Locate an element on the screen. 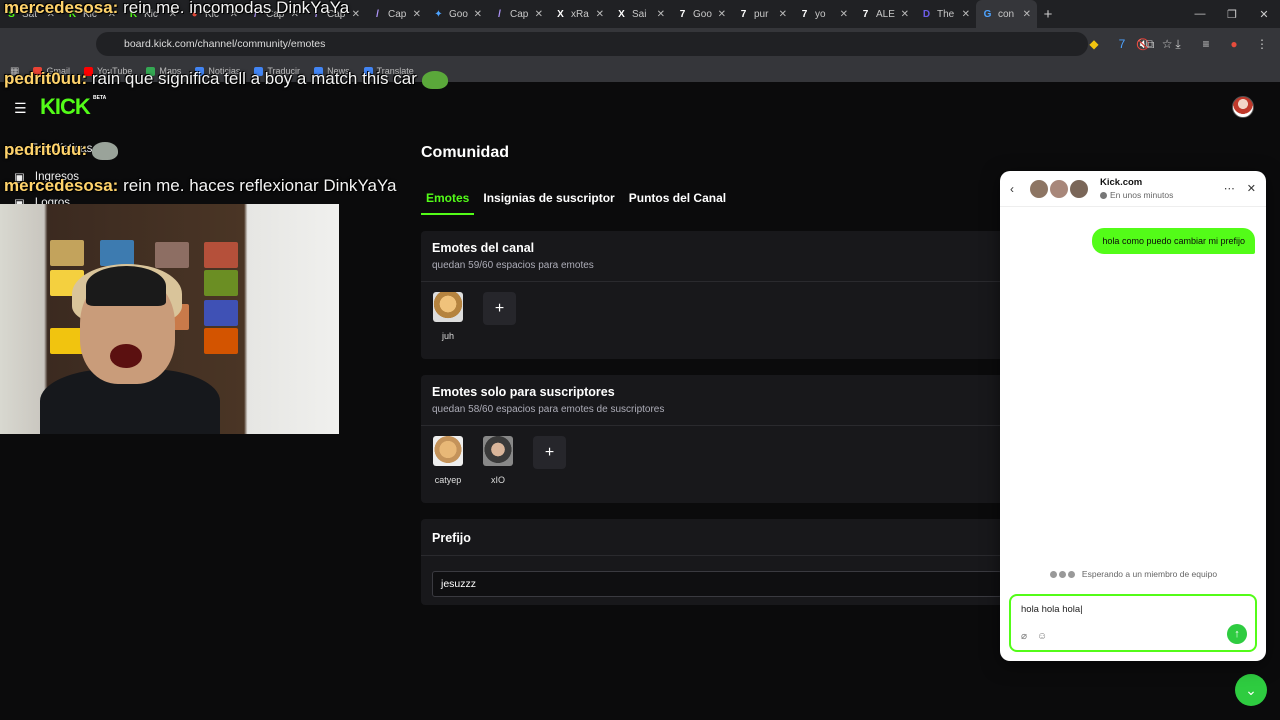 The width and height of the screenshot is (1280, 720). extension-kick-icon: 7 is located at coordinates (1122, 44).